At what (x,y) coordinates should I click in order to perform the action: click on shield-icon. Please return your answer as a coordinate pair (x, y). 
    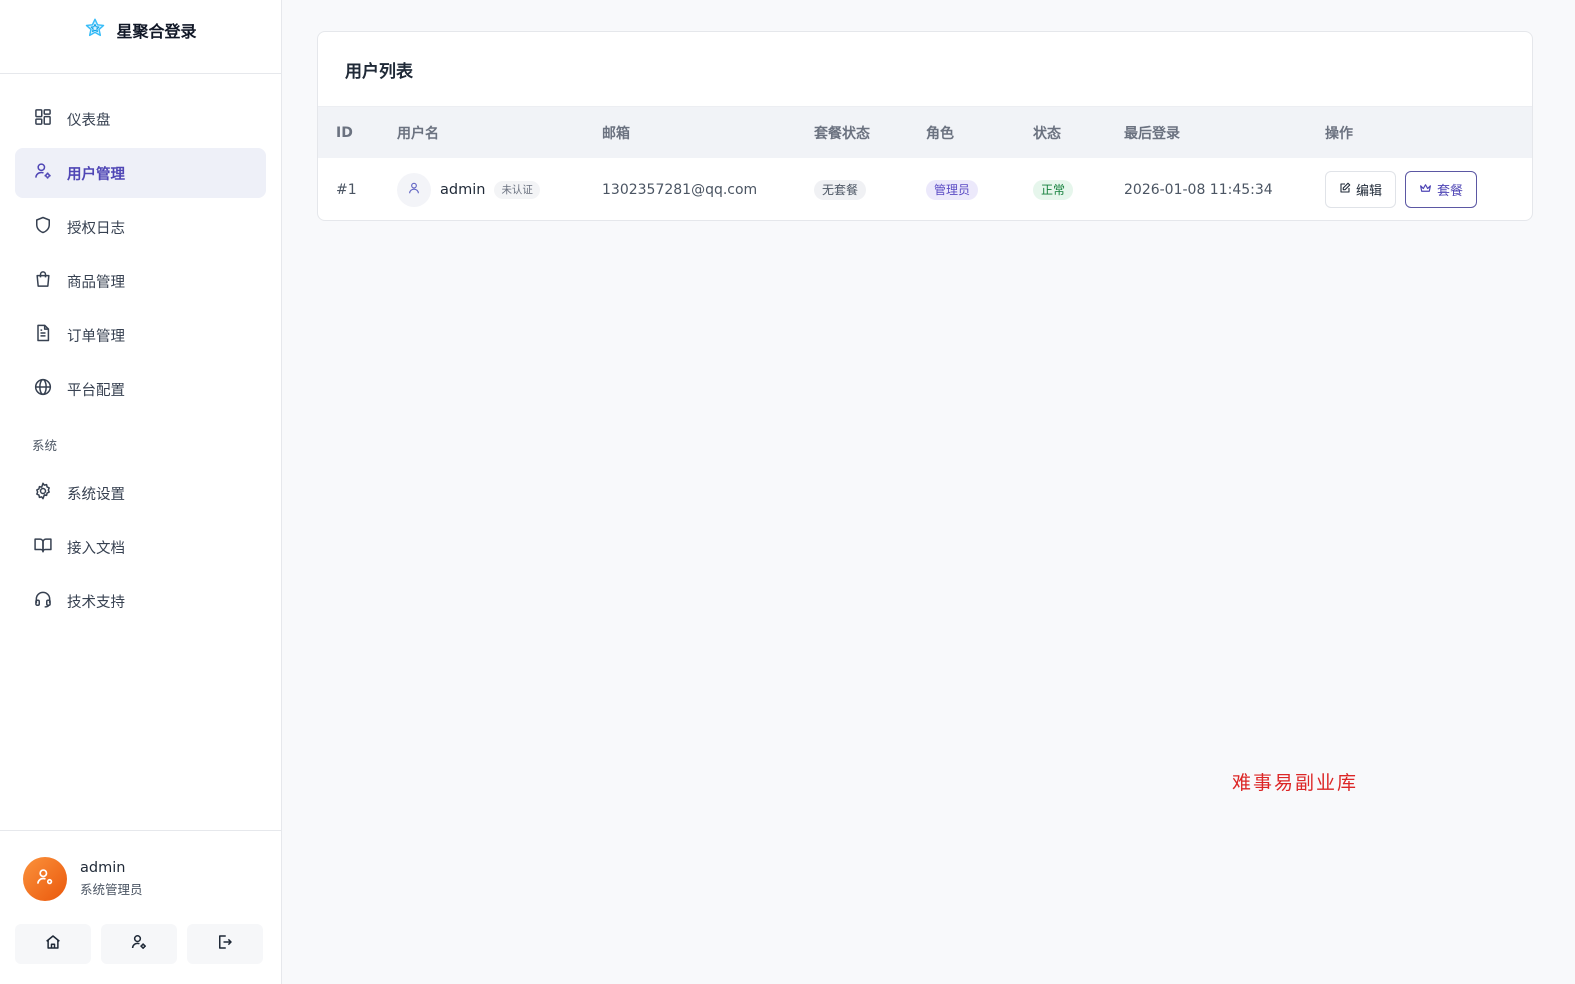
    Looking at the image, I should click on (43, 227).